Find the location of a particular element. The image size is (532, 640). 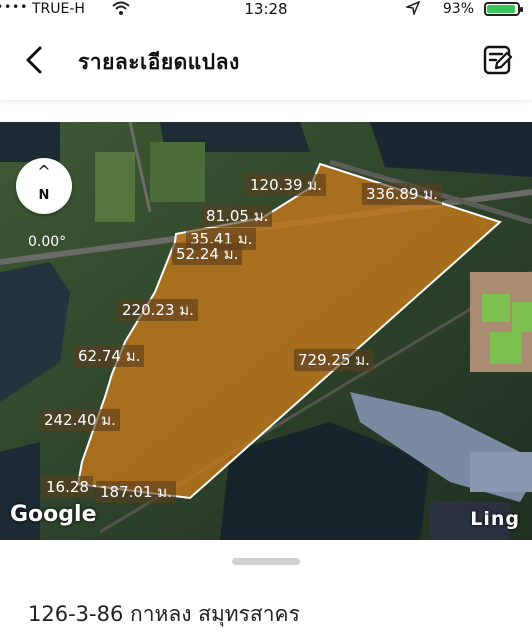

measurement-label: 187.01 ม. is located at coordinates (136, 492).